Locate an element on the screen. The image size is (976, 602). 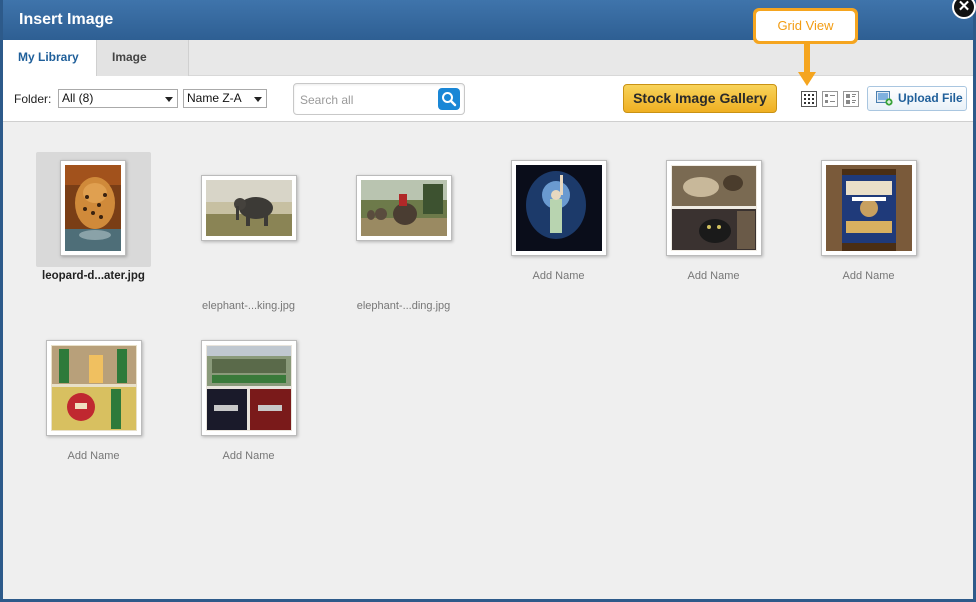
search-input is located at coordinates (366, 99).